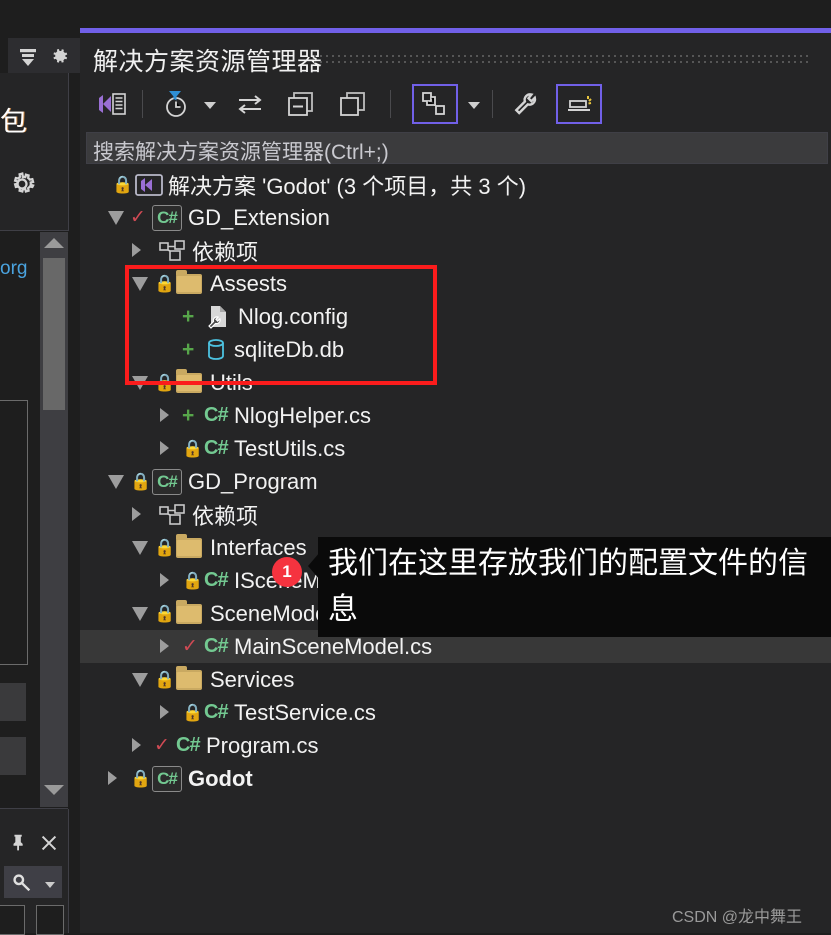 Image resolution: width=831 pixels, height=935 pixels. Describe the element at coordinates (34, 152) in the screenshot. I see `left-nuget-panel` at that location.